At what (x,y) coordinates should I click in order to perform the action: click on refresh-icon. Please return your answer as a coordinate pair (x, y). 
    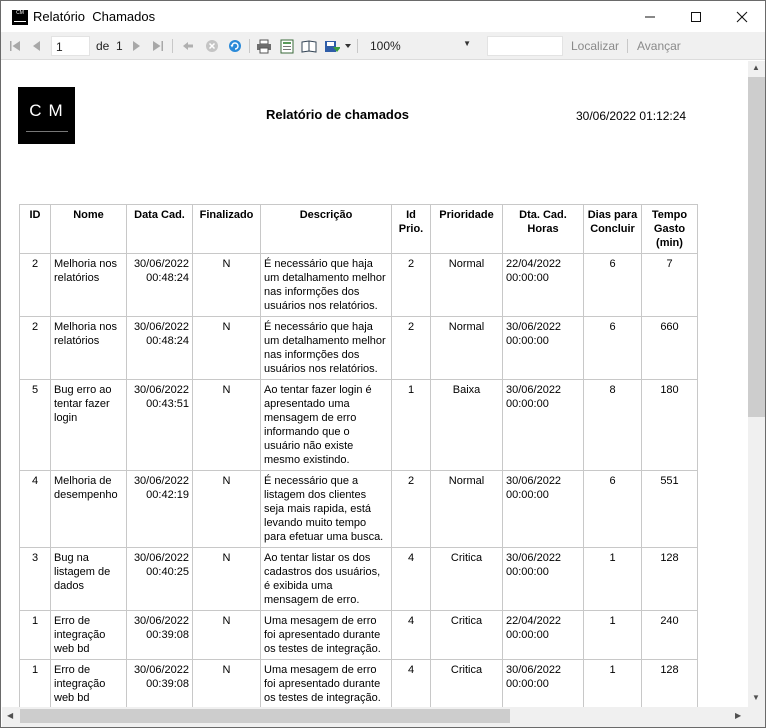
    Looking at the image, I should click on (235, 46).